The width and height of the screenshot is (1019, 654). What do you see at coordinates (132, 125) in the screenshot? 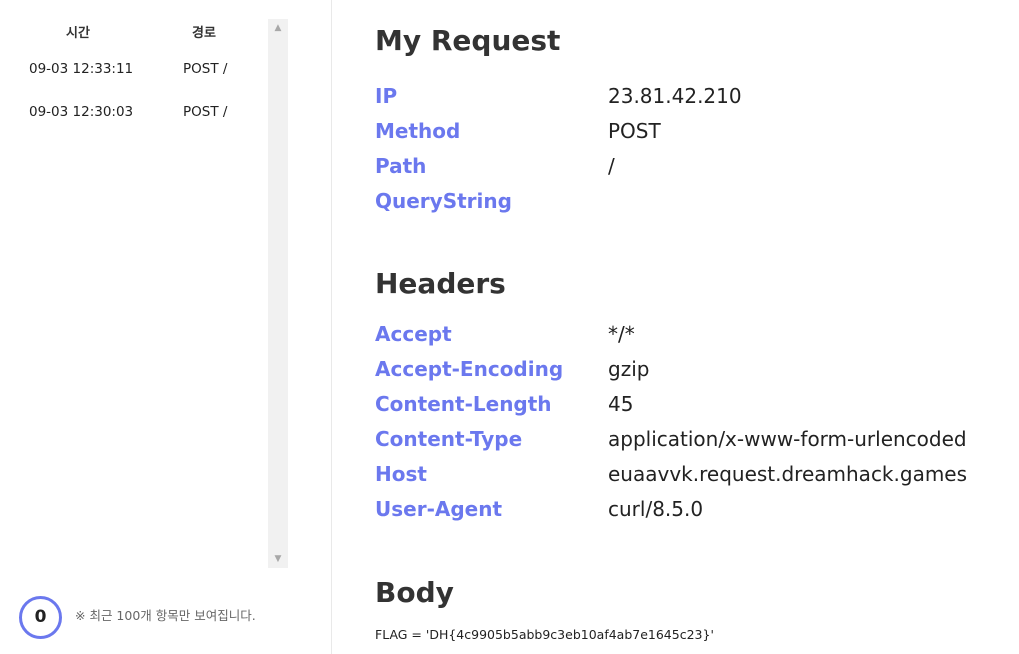
I see `request-list-item: 09-03 12:30:03 POST /` at bounding box center [132, 125].